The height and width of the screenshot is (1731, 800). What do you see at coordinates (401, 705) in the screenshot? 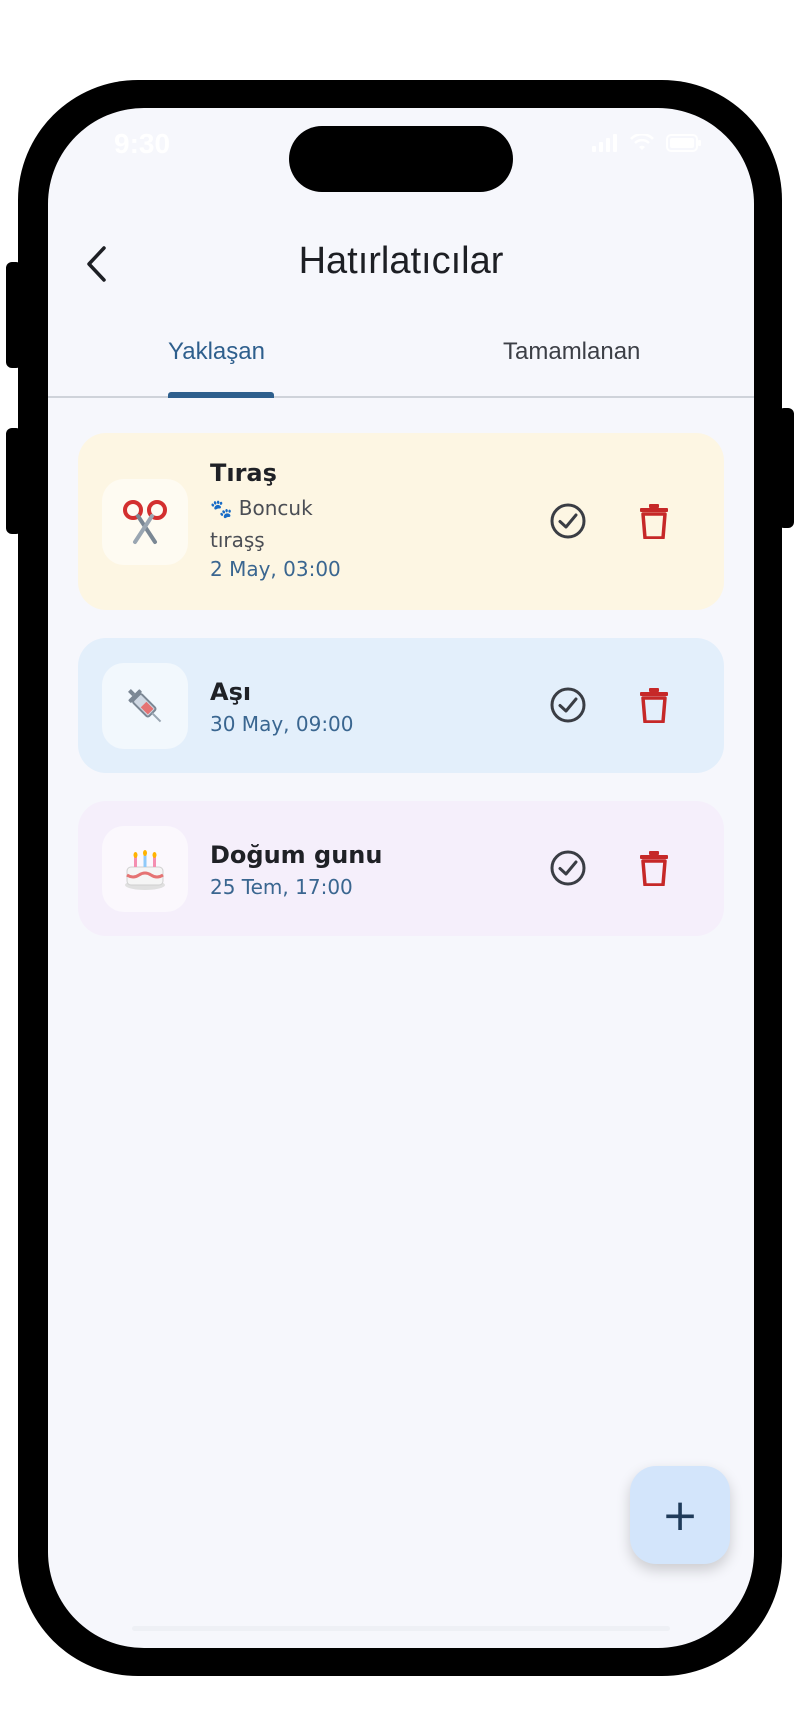
I see `reminder-card: Aşı 30 May, 09:00` at bounding box center [401, 705].